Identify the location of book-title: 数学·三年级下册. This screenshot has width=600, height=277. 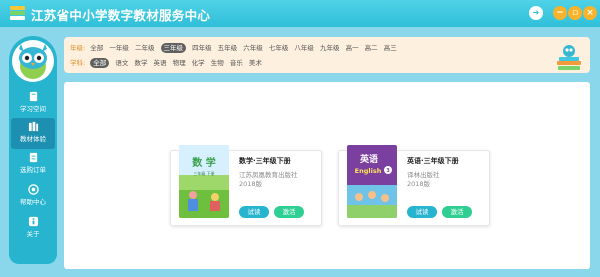
(265, 161).